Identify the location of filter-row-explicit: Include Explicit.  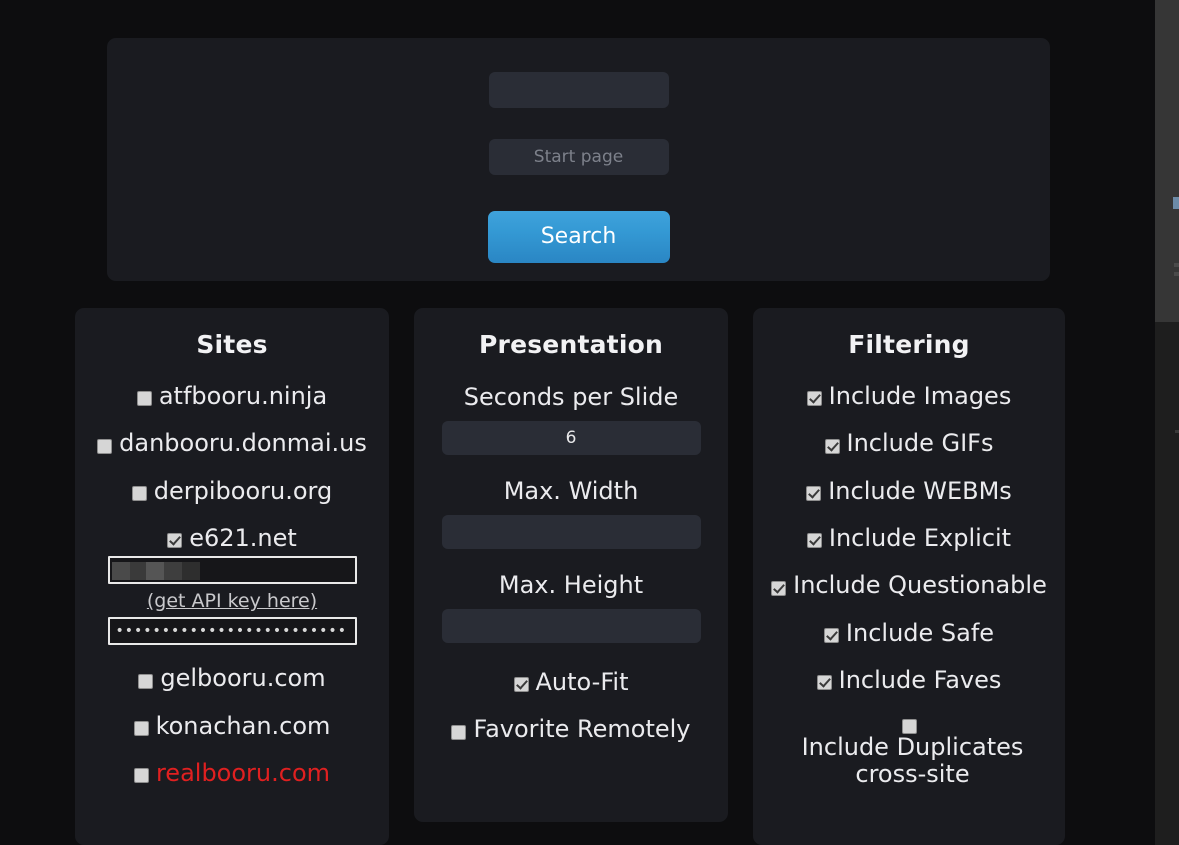
(909, 538).